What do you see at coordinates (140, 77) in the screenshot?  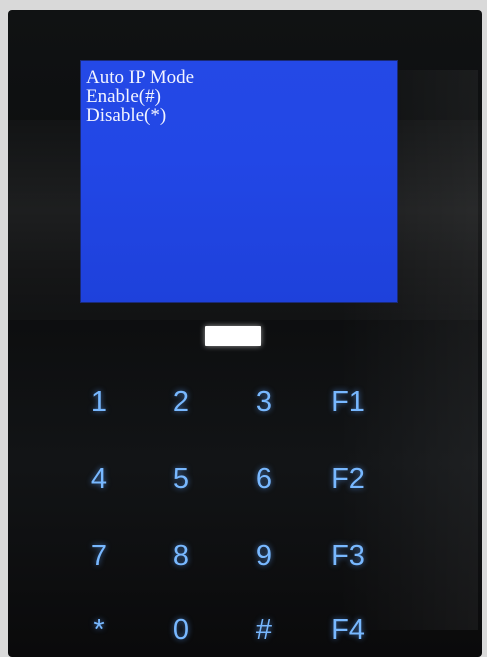 I see `screen-title: Auto IP Mode` at bounding box center [140, 77].